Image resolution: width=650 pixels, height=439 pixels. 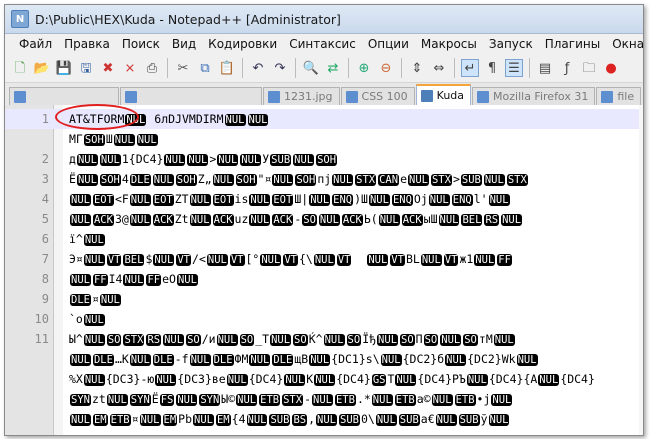 What do you see at coordinates (333, 68) in the screenshot?
I see `replace-icon: ⇄` at bounding box center [333, 68].